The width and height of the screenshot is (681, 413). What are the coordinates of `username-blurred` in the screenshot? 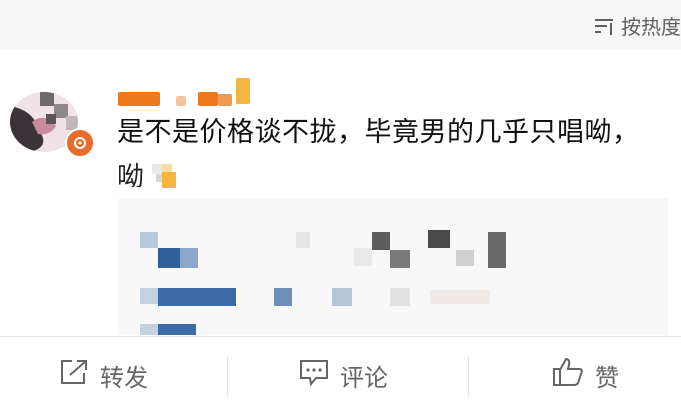 It's located at (188, 93).